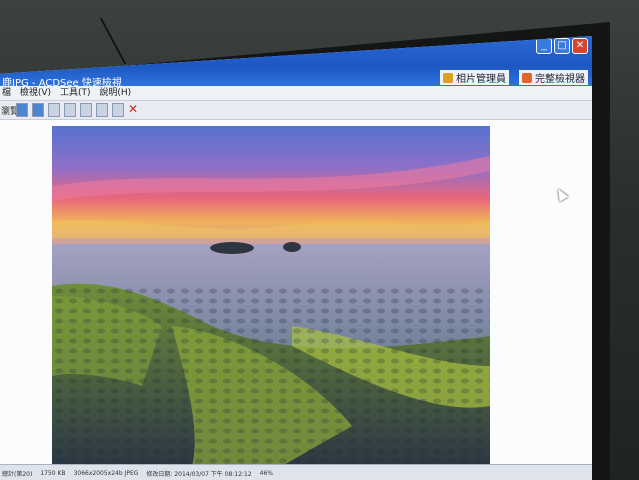  Describe the element at coordinates (6, 93) in the screenshot. I see `menu-item-file: 檔` at that location.